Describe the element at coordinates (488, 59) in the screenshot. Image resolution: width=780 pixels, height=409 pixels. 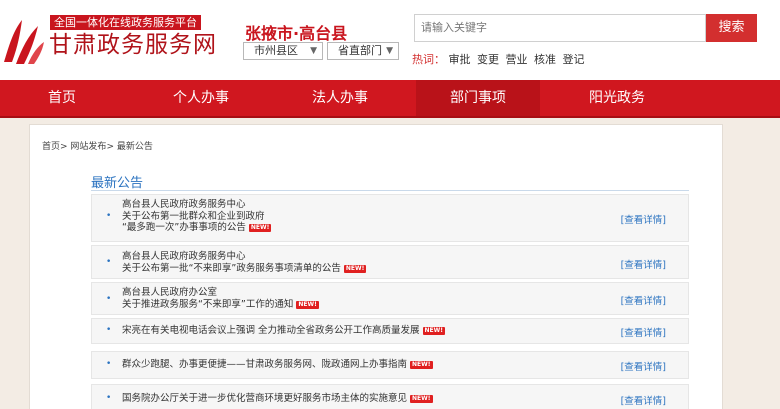
I see `hot-word-link: 变更` at that location.